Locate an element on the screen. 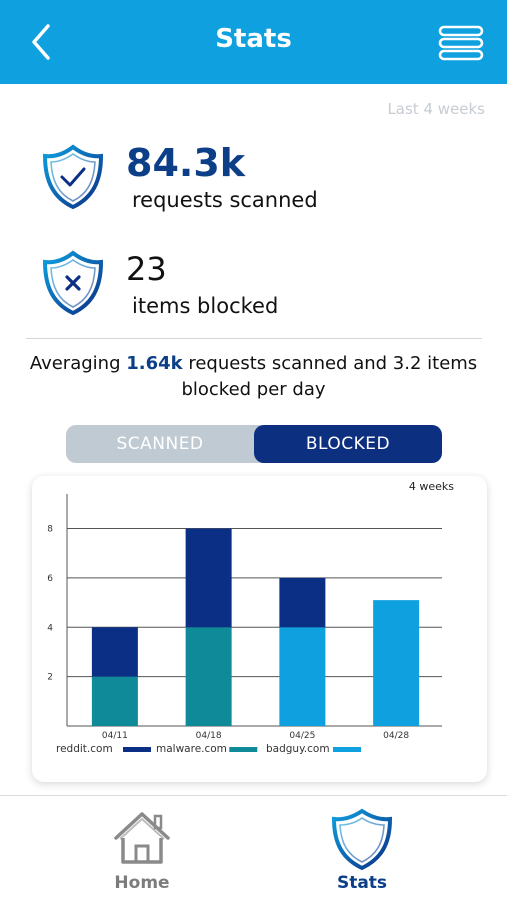  nav-home-label: Home is located at coordinates (142, 883).